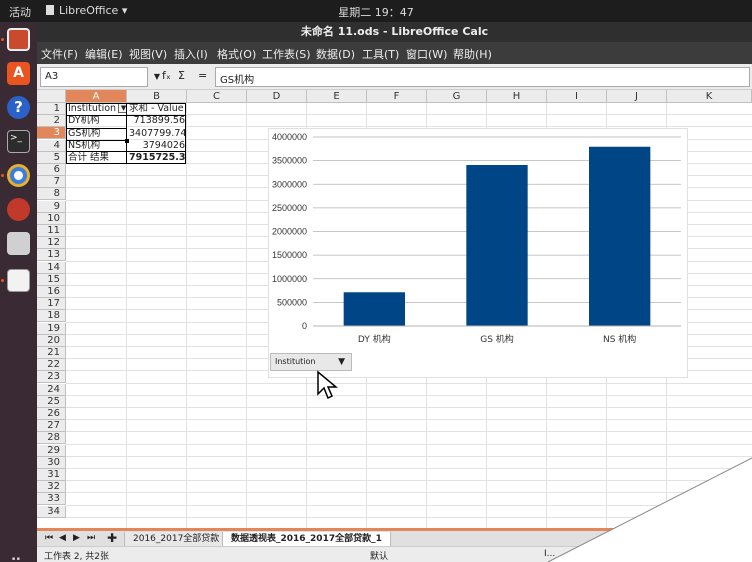 Image resolution: width=752 pixels, height=562 pixels. I want to click on row-header: 17, so click(51, 304).